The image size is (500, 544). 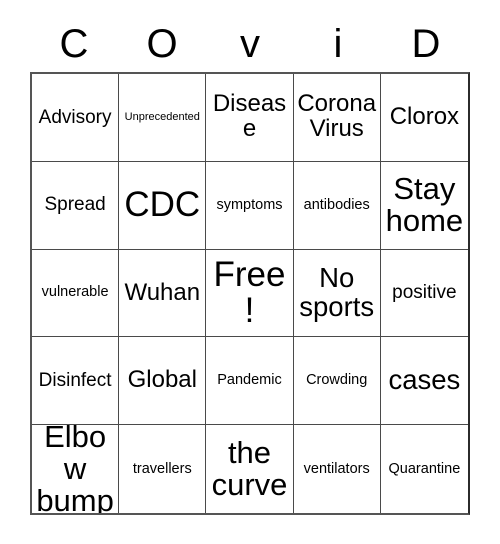 I want to click on bingo-cell: cases, so click(x=424, y=381).